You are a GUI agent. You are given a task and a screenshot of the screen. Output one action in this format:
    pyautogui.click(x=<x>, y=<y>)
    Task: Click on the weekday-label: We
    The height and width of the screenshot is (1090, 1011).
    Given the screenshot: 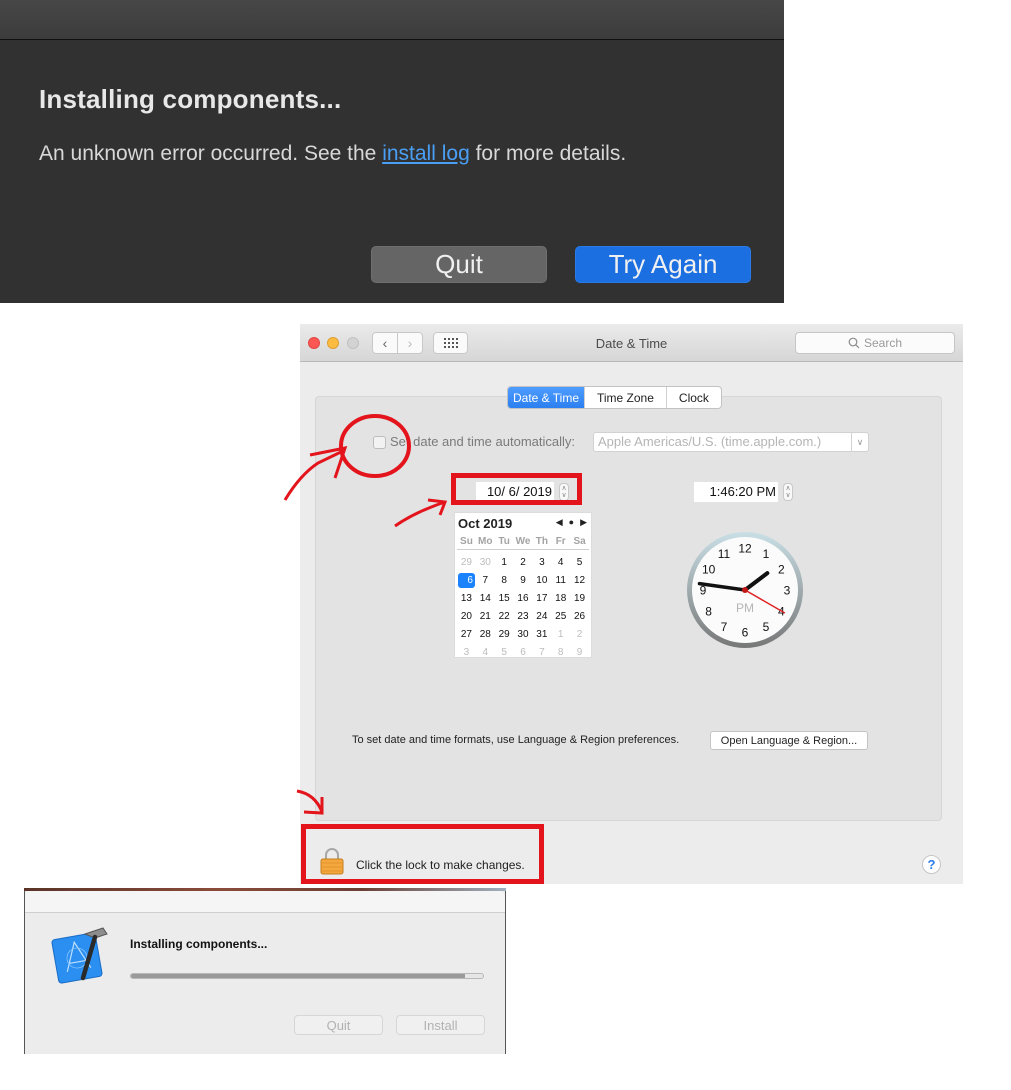 What is the action you would take?
    pyautogui.click(x=523, y=541)
    